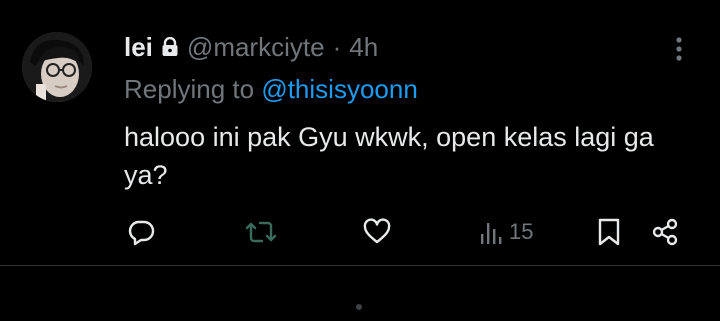 The image size is (720, 321). I want to click on avatar-image, so click(57, 67).